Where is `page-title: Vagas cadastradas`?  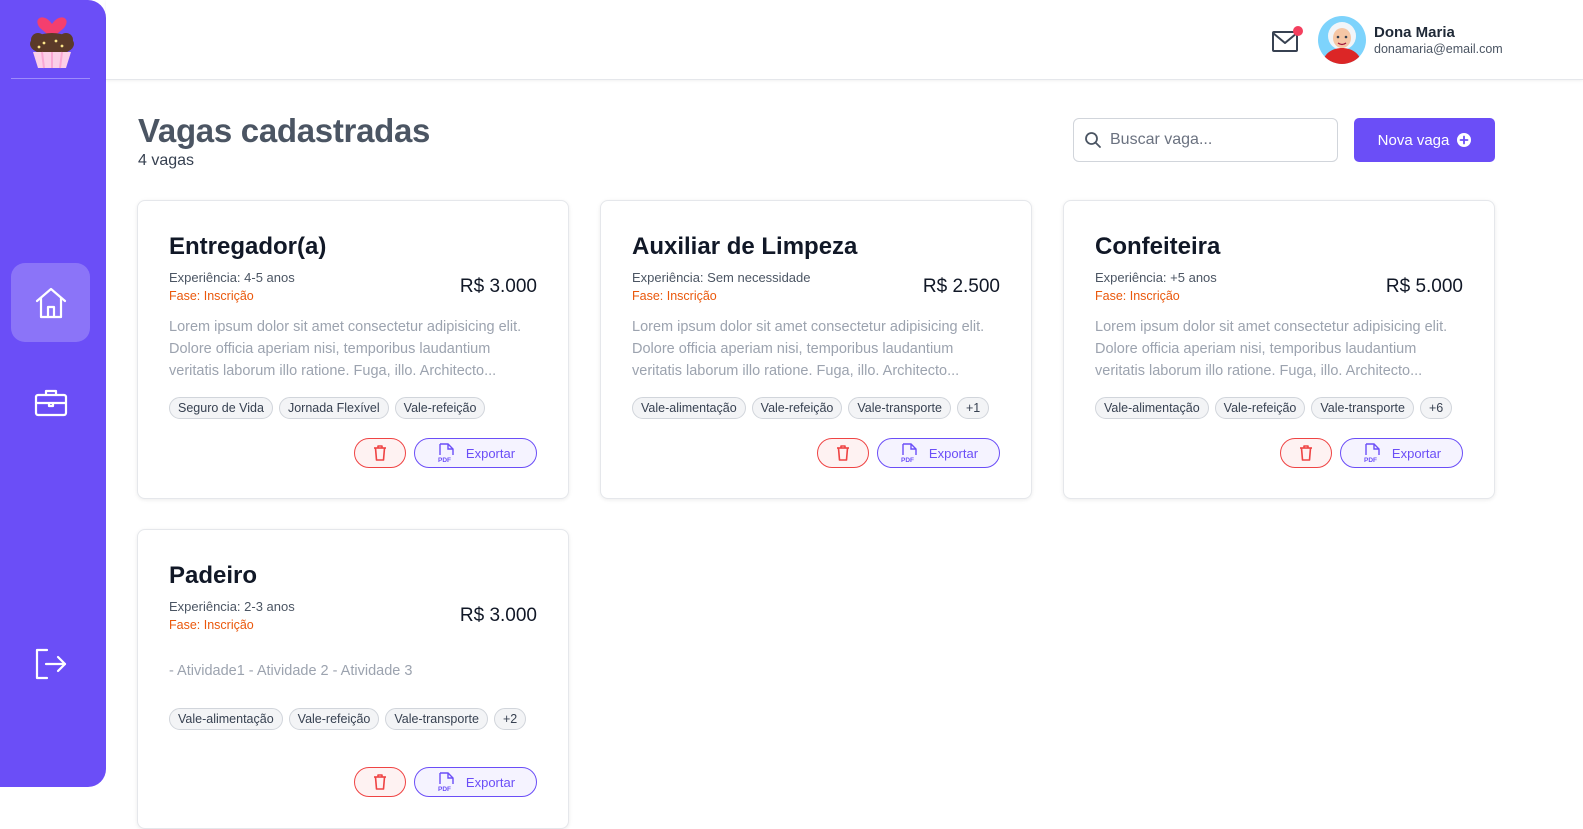 page-title: Vagas cadastradas is located at coordinates (284, 130).